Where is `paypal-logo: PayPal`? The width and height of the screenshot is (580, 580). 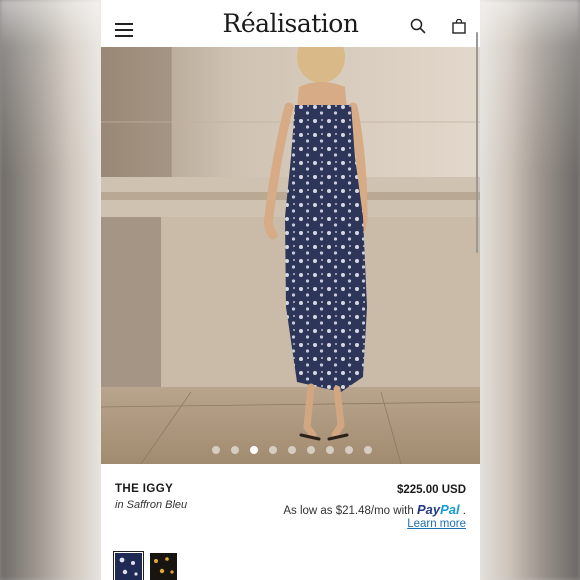
paypal-logo: PayPal is located at coordinates (438, 509).